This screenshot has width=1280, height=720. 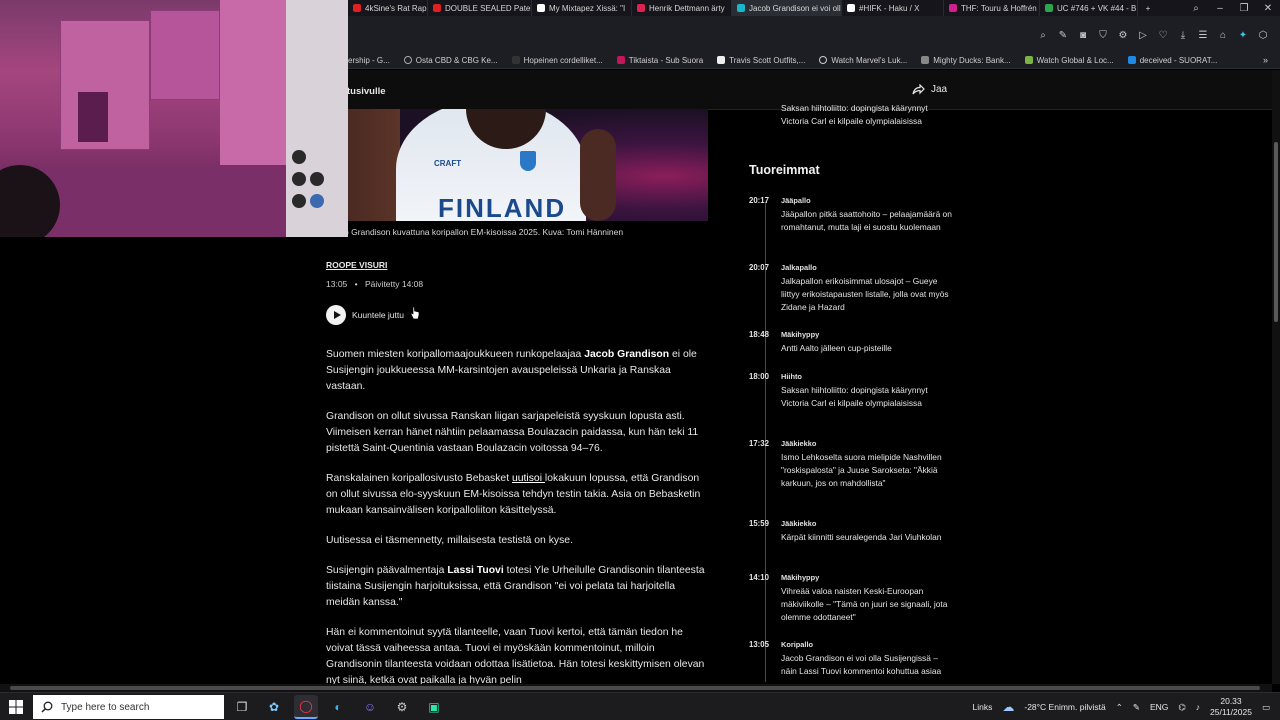 I want to click on listen-button: Kuuntele juttu, so click(x=365, y=315).